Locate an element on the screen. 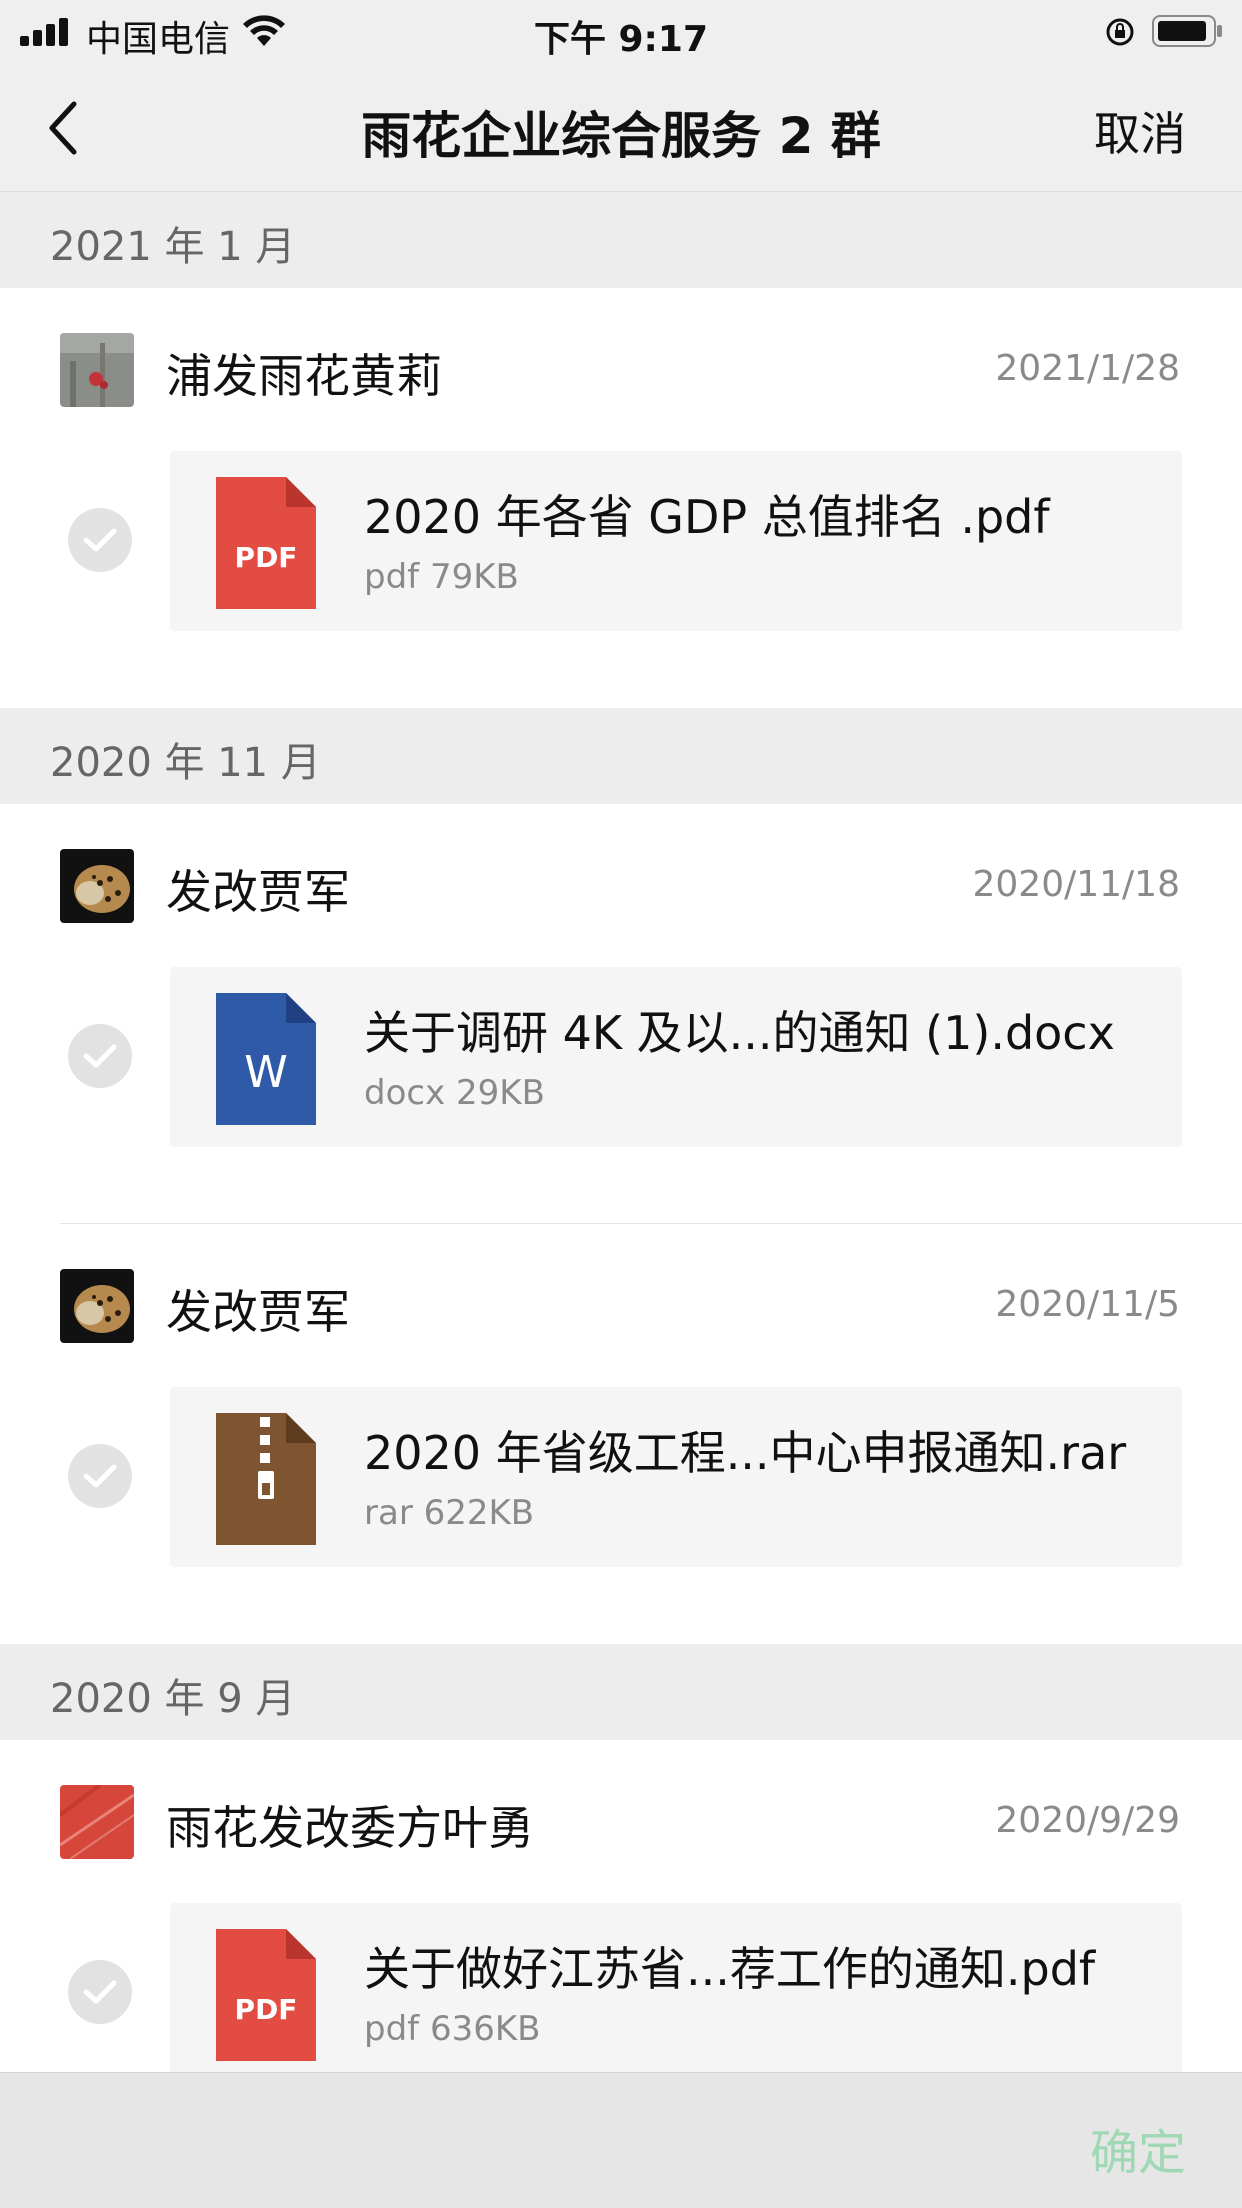  word-file-icon: W is located at coordinates (266, 1059).